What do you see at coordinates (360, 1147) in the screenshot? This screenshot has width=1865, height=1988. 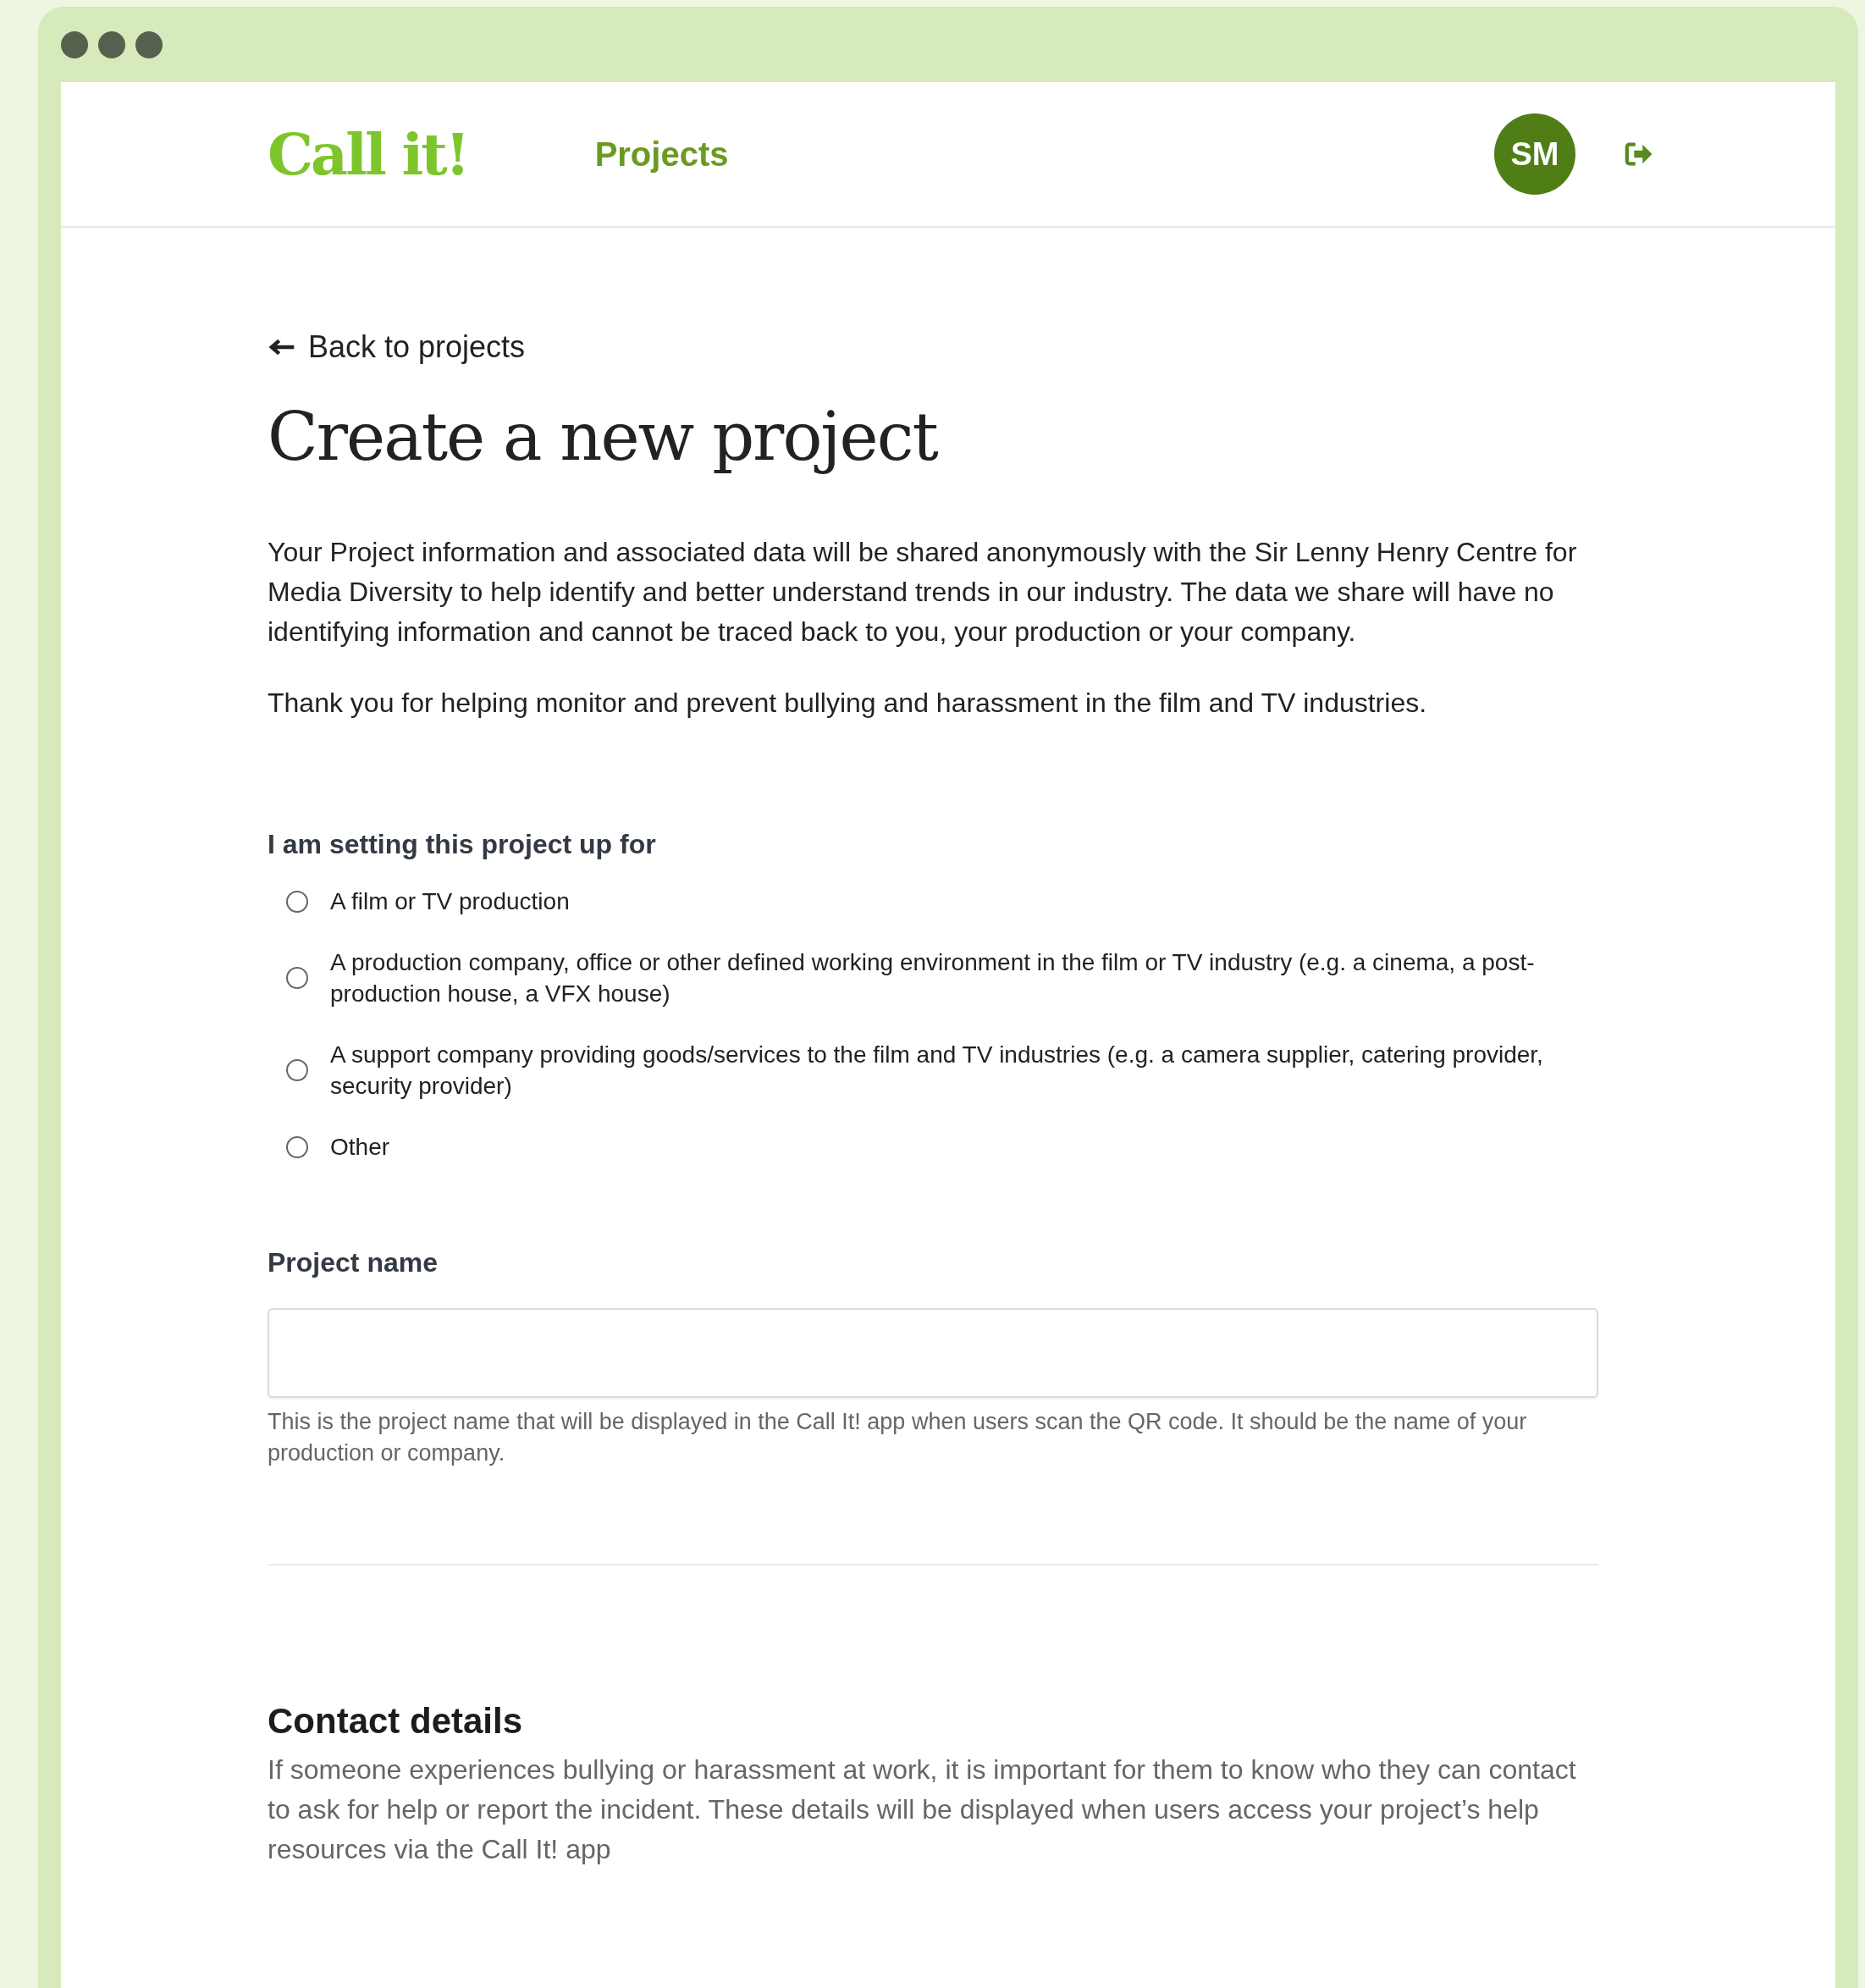 I see `option-label: Other` at bounding box center [360, 1147].